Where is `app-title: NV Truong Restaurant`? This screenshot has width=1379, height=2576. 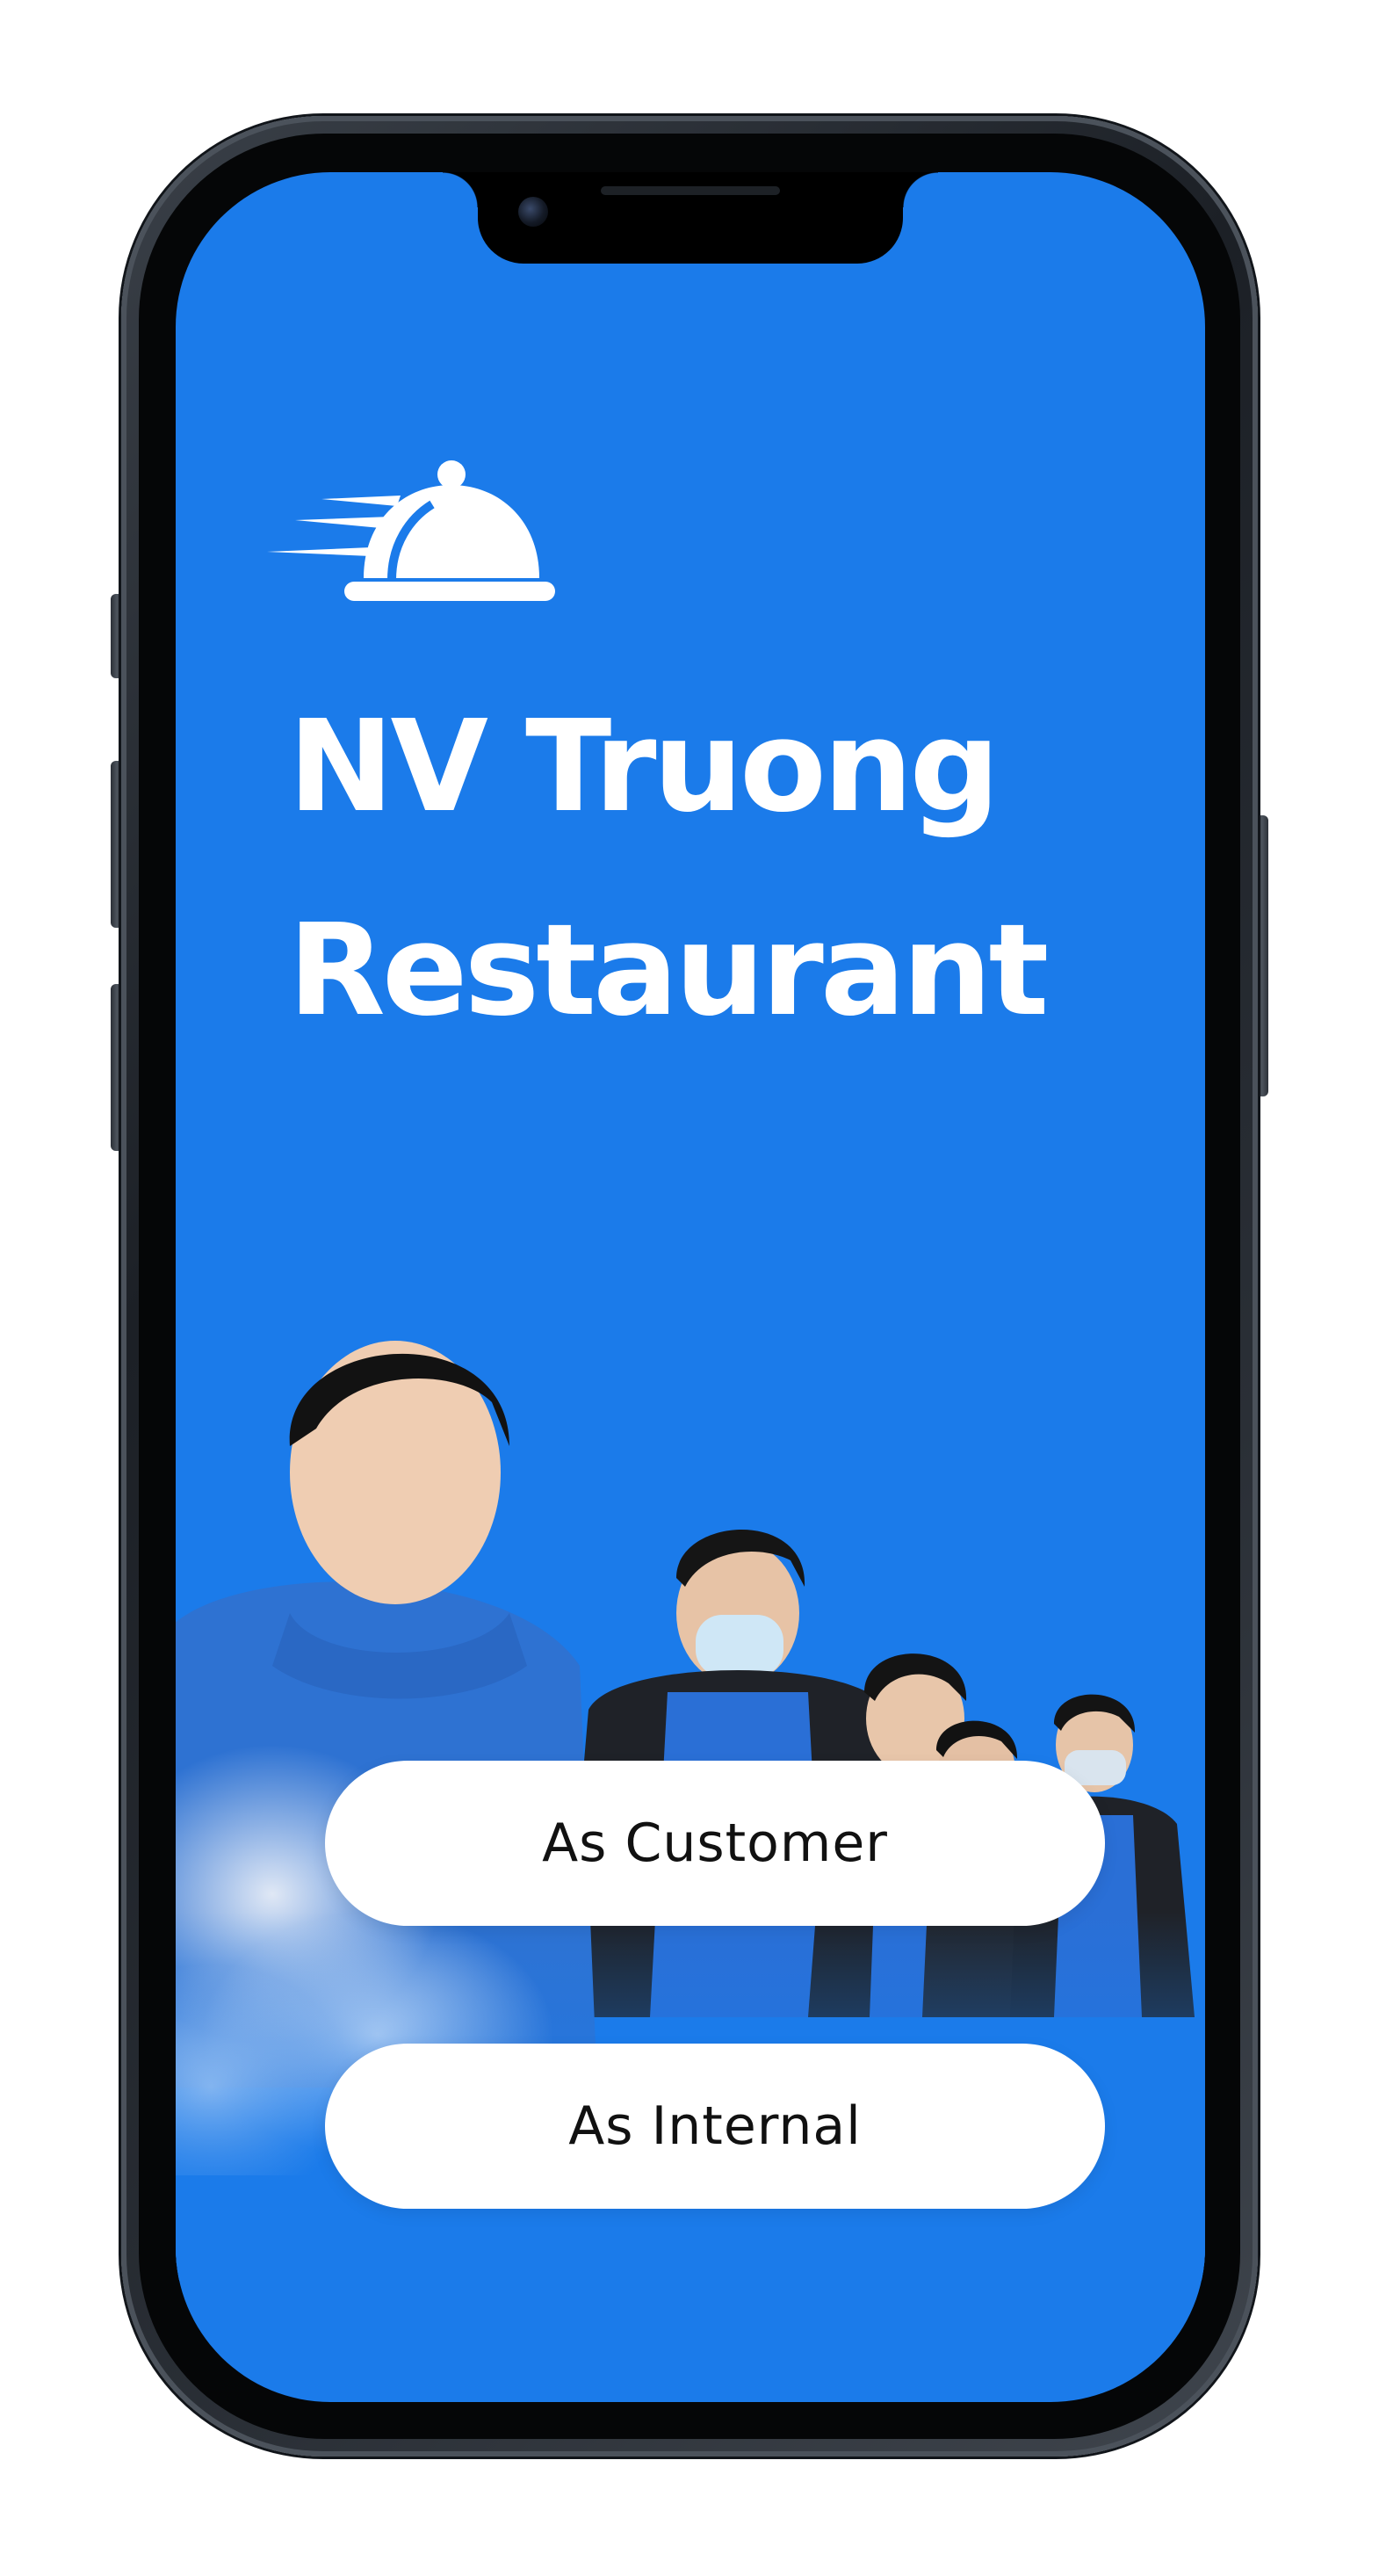 app-title: NV Truong Restaurant is located at coordinates (709, 868).